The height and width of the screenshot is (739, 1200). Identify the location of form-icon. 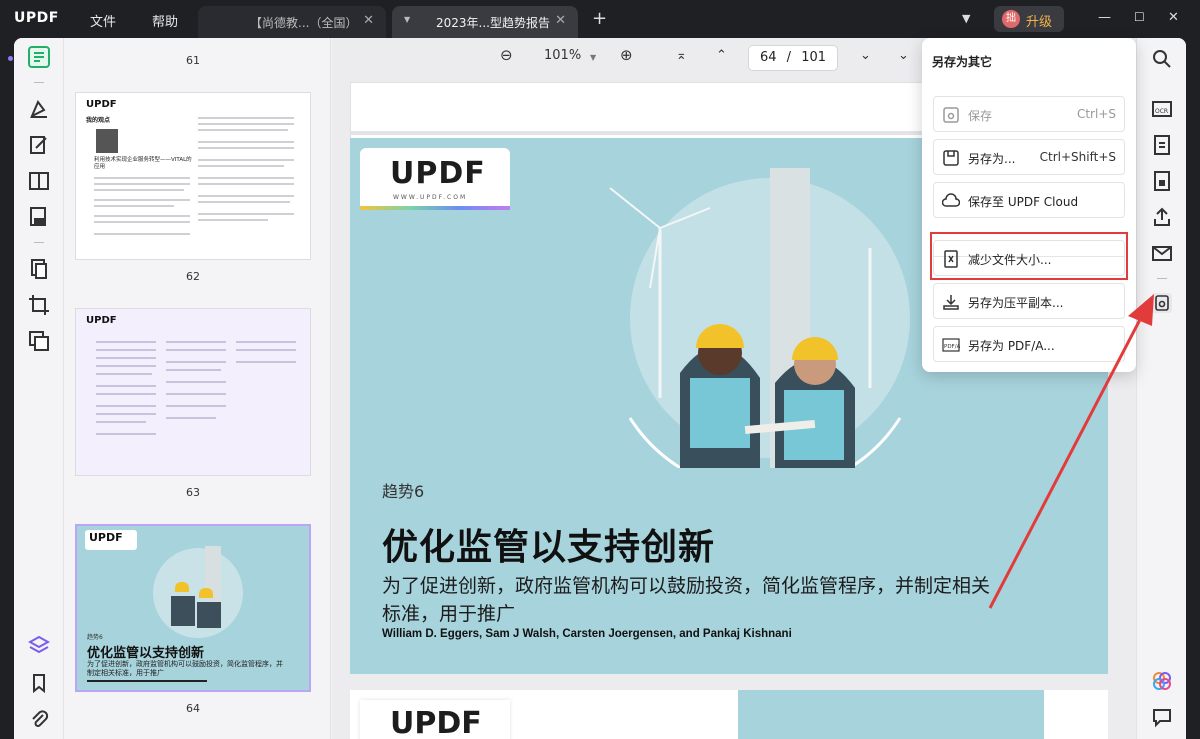
(39, 217).